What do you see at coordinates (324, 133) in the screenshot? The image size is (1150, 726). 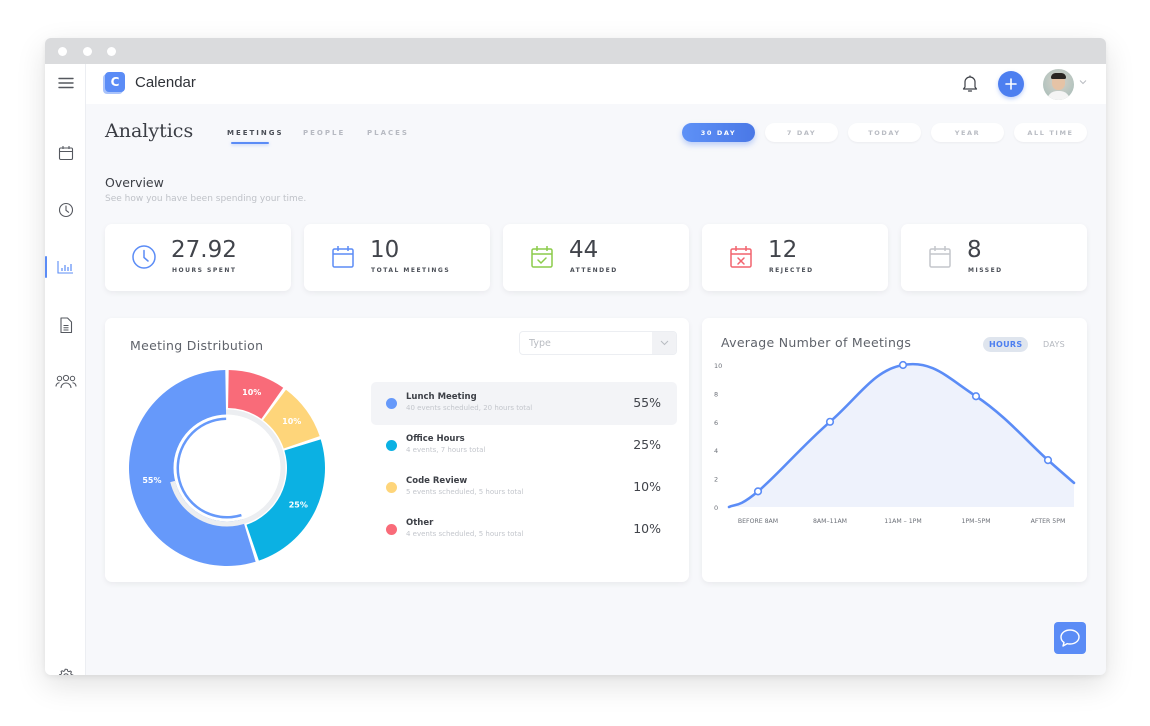 I see `tab-people: PEOPLE` at bounding box center [324, 133].